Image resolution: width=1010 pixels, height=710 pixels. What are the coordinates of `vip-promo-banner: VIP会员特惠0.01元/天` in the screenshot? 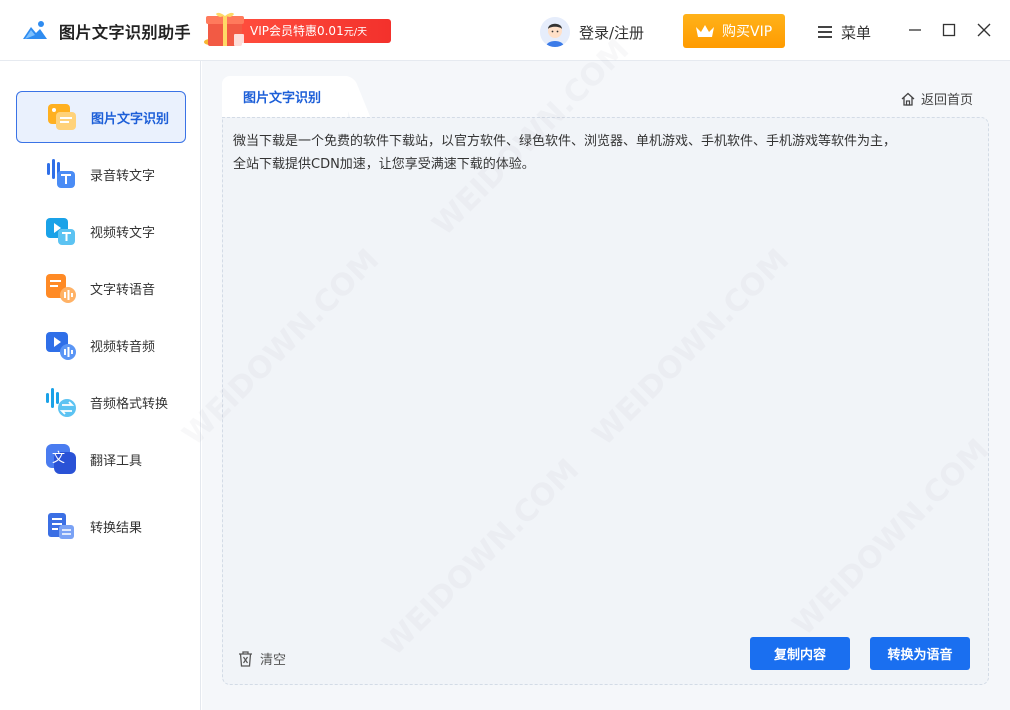 It's located at (296, 30).